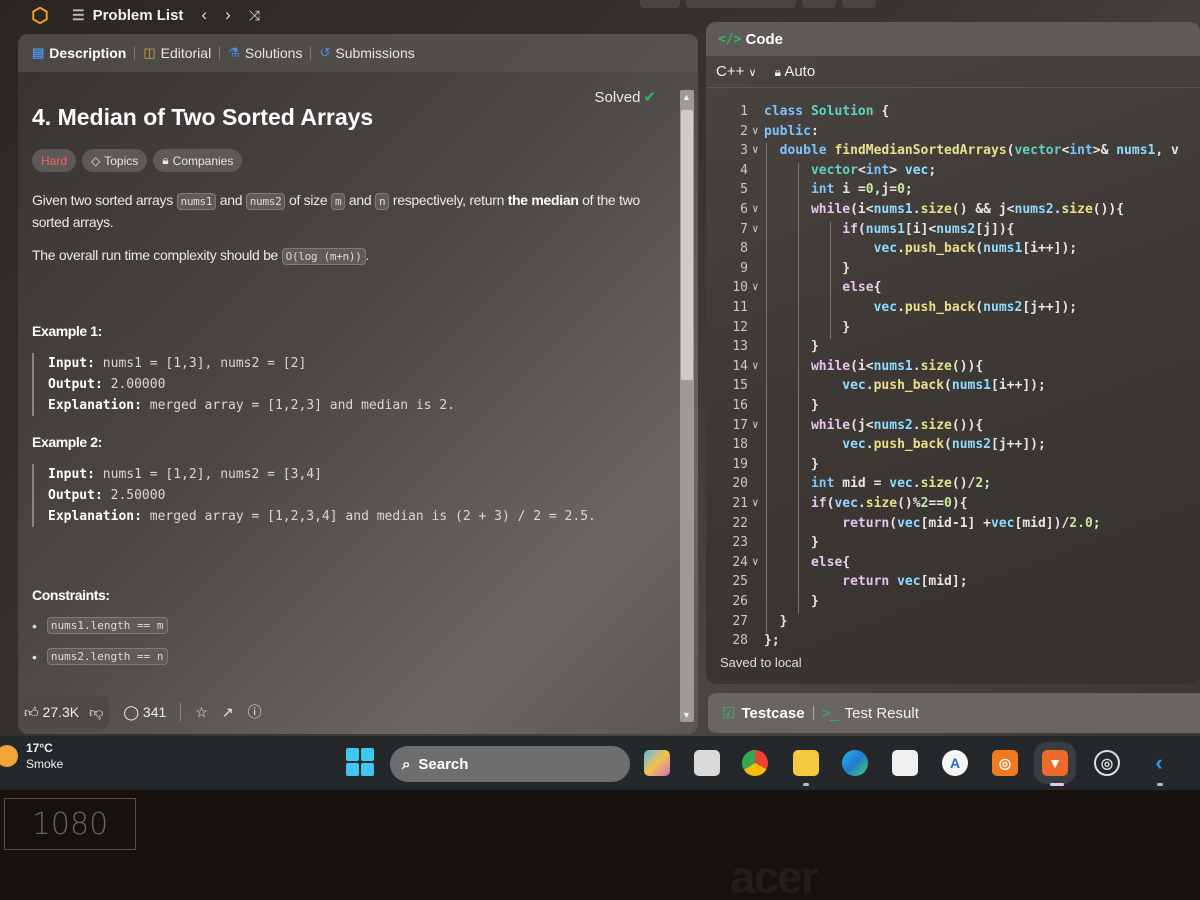  I want to click on line-number: 4, so click(744, 170).